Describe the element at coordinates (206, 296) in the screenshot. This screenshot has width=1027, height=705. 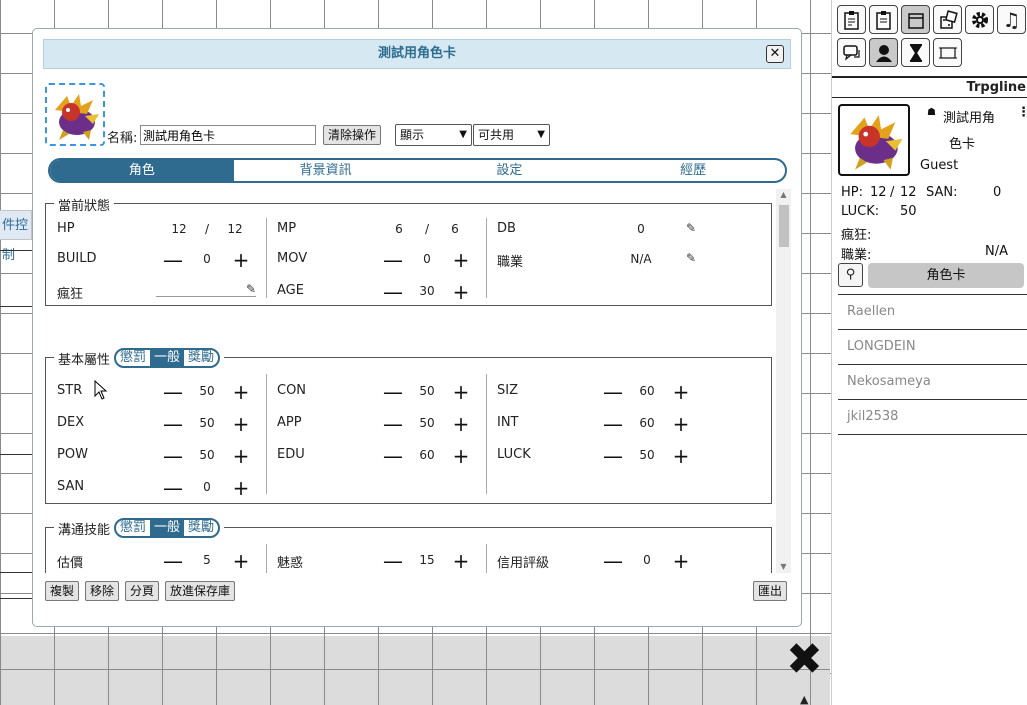
I see `madness-field` at that location.